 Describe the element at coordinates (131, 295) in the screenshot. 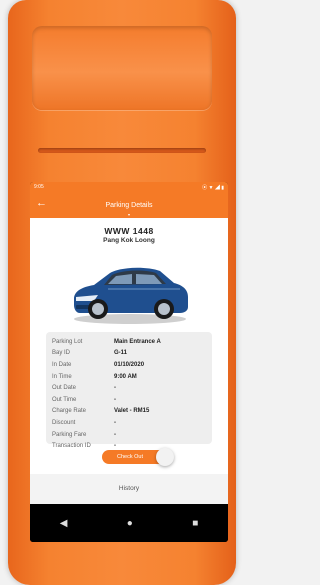

I see `car-image` at that location.